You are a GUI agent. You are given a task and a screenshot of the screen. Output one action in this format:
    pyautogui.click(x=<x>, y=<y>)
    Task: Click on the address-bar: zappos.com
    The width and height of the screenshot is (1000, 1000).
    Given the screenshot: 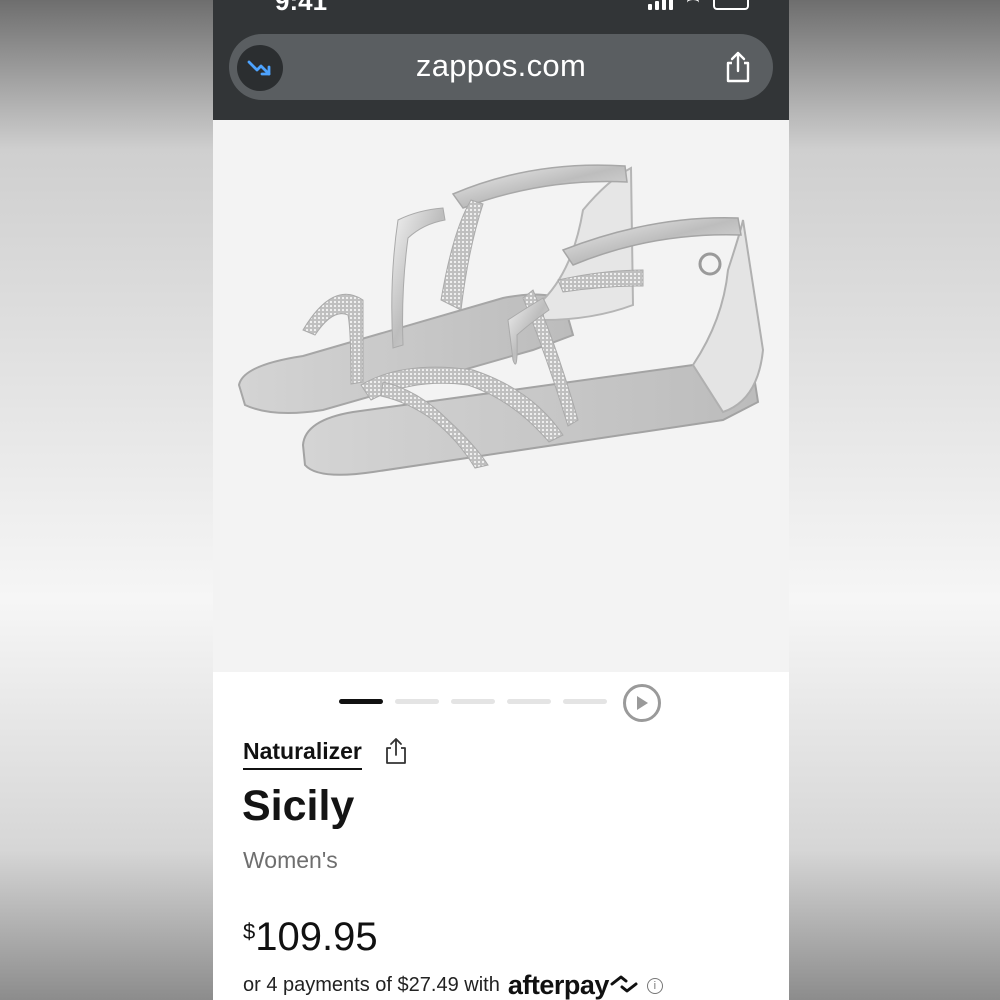 What is the action you would take?
    pyautogui.click(x=501, y=67)
    